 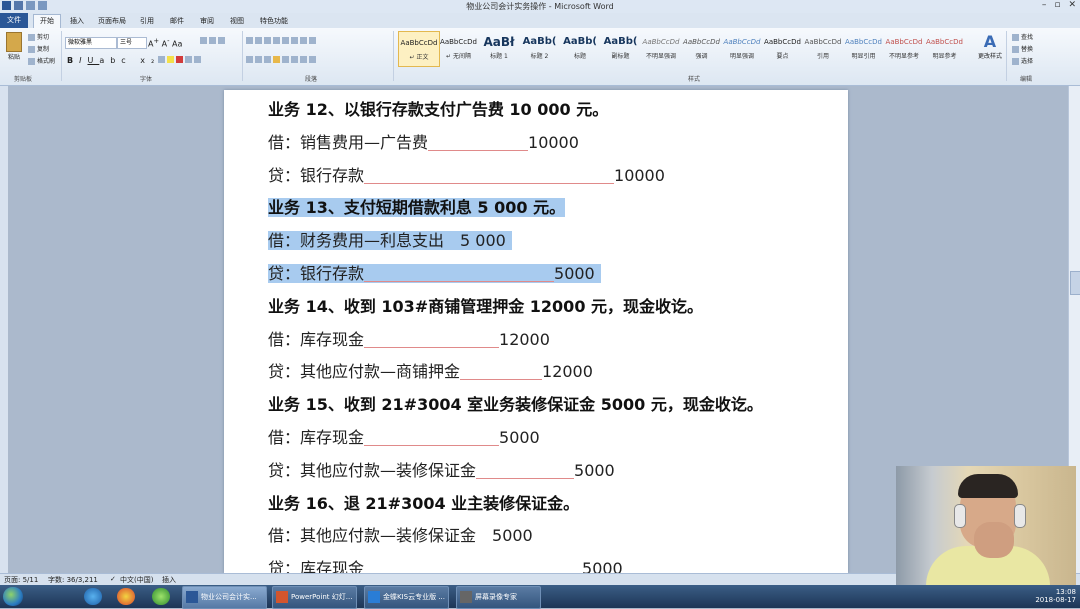 What do you see at coordinates (1057, 5) in the screenshot?
I see `maximize-icon: ▫` at bounding box center [1057, 5].